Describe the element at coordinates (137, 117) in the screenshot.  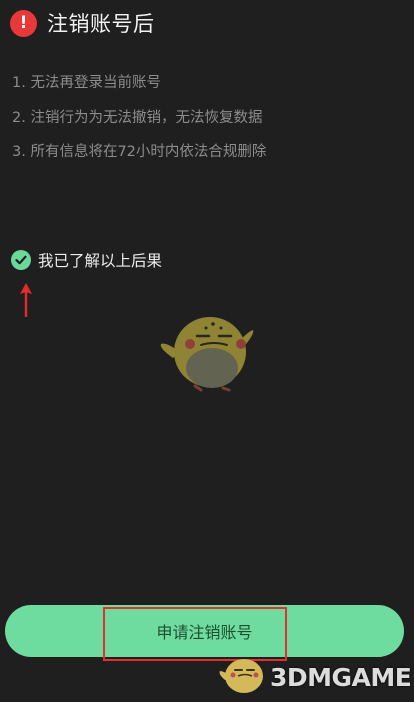
I see `consequence-item: 2. 注销行为为无法撤销，无法恢复数据` at that location.